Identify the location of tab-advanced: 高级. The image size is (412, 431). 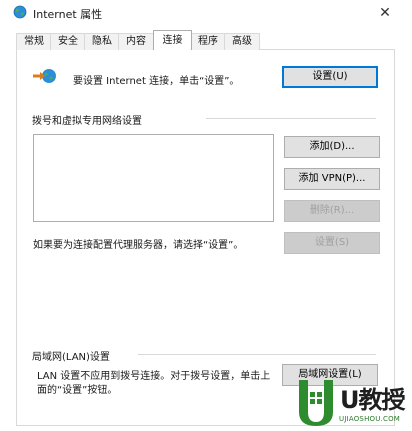
(242, 41).